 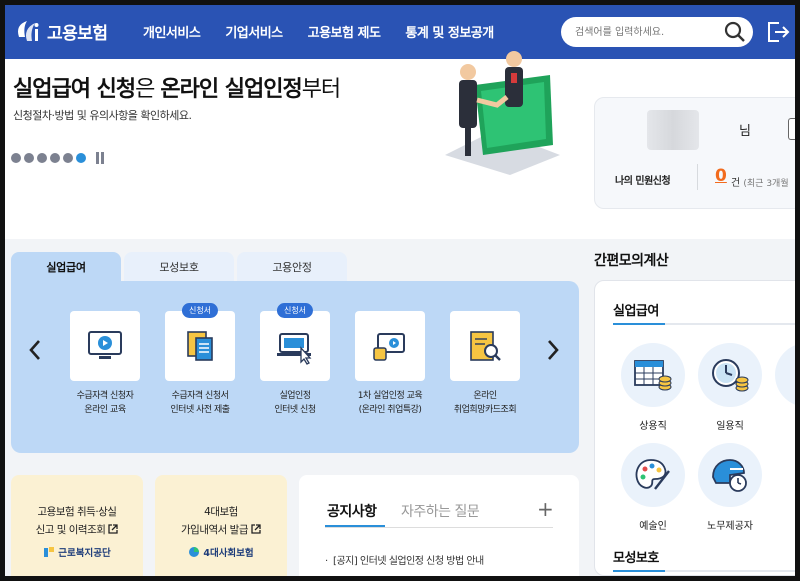 What do you see at coordinates (730, 426) in the screenshot?
I see `calc-label: 일용직` at bounding box center [730, 426].